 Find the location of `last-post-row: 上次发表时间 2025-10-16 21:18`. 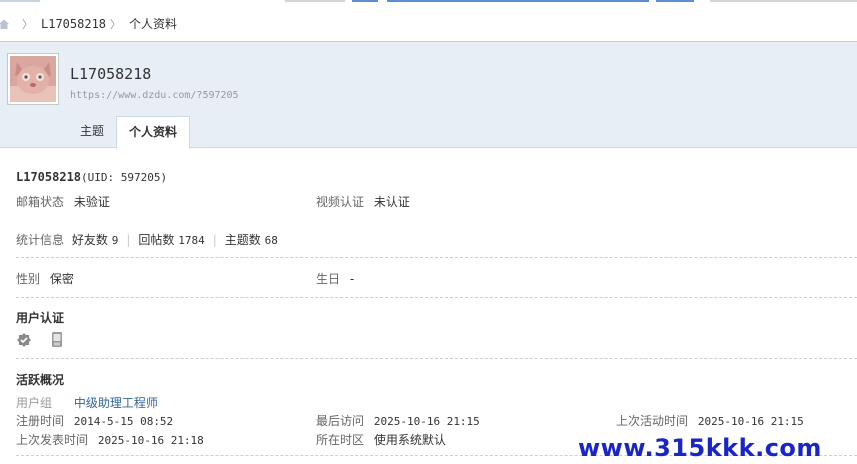

last-post-row: 上次发表时间 2025-10-16 21:18 is located at coordinates (110, 439).